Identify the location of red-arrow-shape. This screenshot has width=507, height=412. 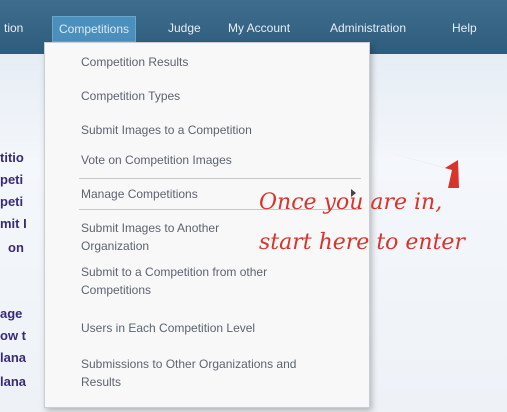
(388, 160).